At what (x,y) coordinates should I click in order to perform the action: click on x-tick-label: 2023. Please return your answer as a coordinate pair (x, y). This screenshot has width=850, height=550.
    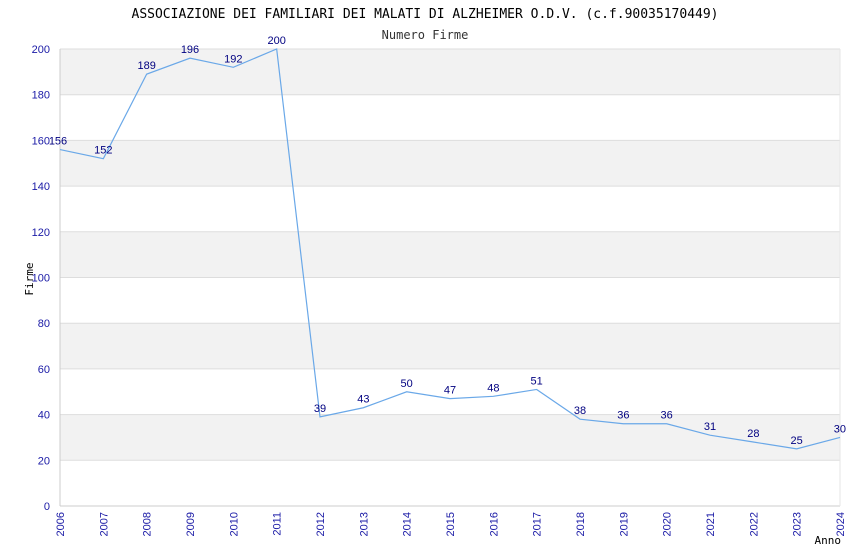
    Looking at the image, I should click on (798, 524).